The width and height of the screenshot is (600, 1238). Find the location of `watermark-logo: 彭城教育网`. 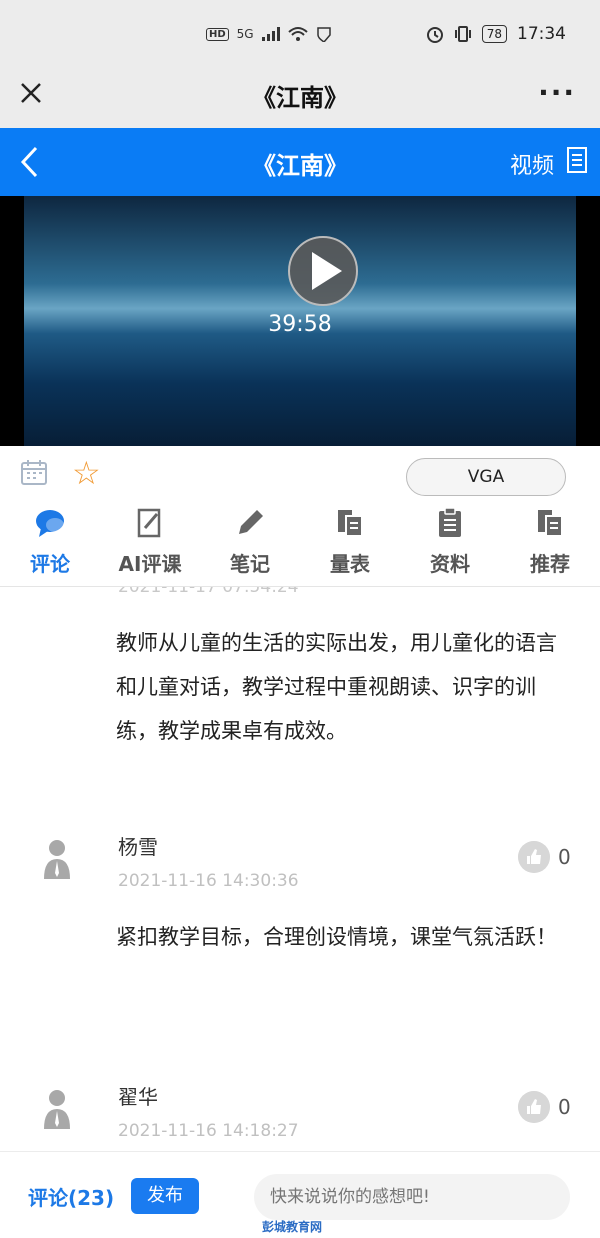

watermark-logo: 彭城教育网 is located at coordinates (292, 1227).